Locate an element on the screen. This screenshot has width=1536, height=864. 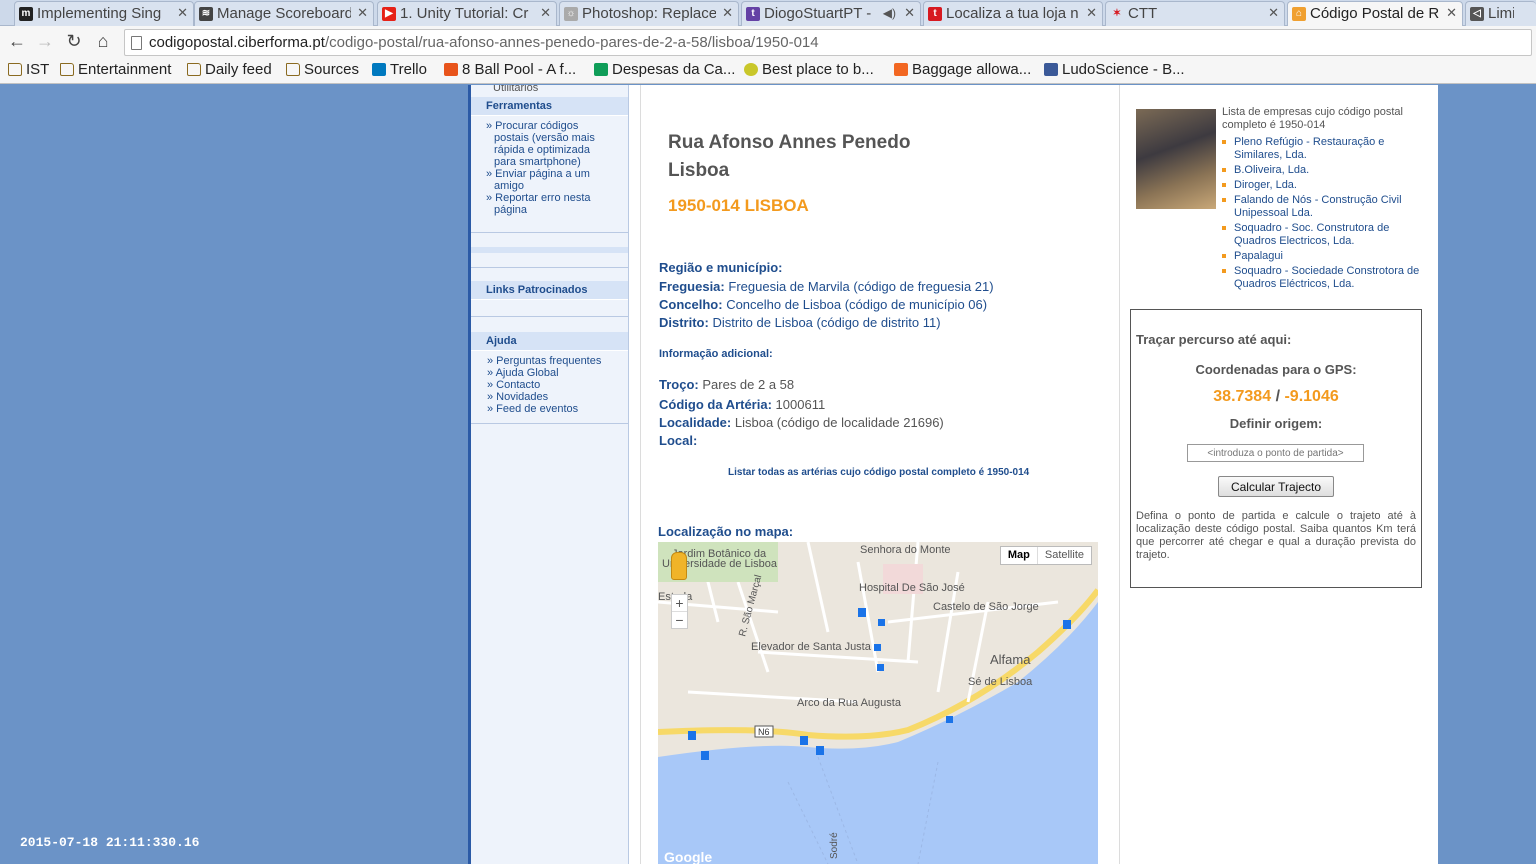
street-name: Rua Afonso Annes Penedo is located at coordinates (789, 142).